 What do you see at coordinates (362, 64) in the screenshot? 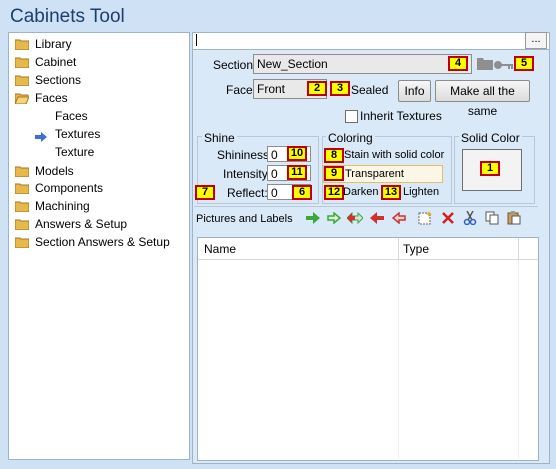
I see `section-dropdown: New_Section` at bounding box center [362, 64].